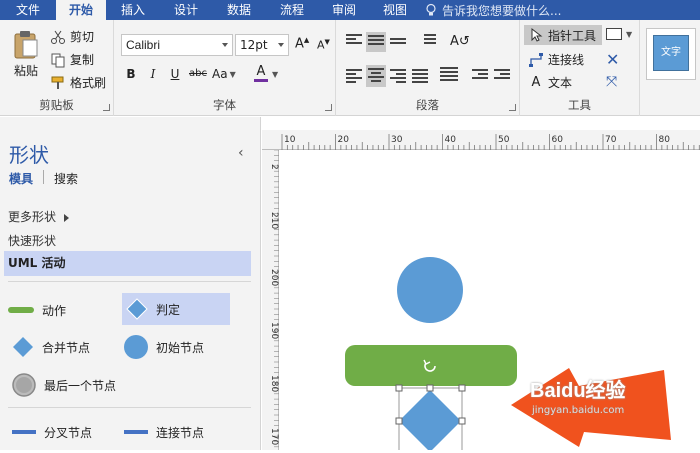  I want to click on tab-search: 搜索, so click(66, 178).